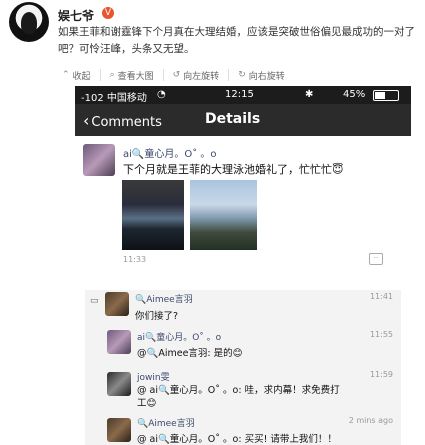 The image size is (425, 445). Describe the element at coordinates (99, 160) in the screenshot. I see `poster-avatar` at that location.